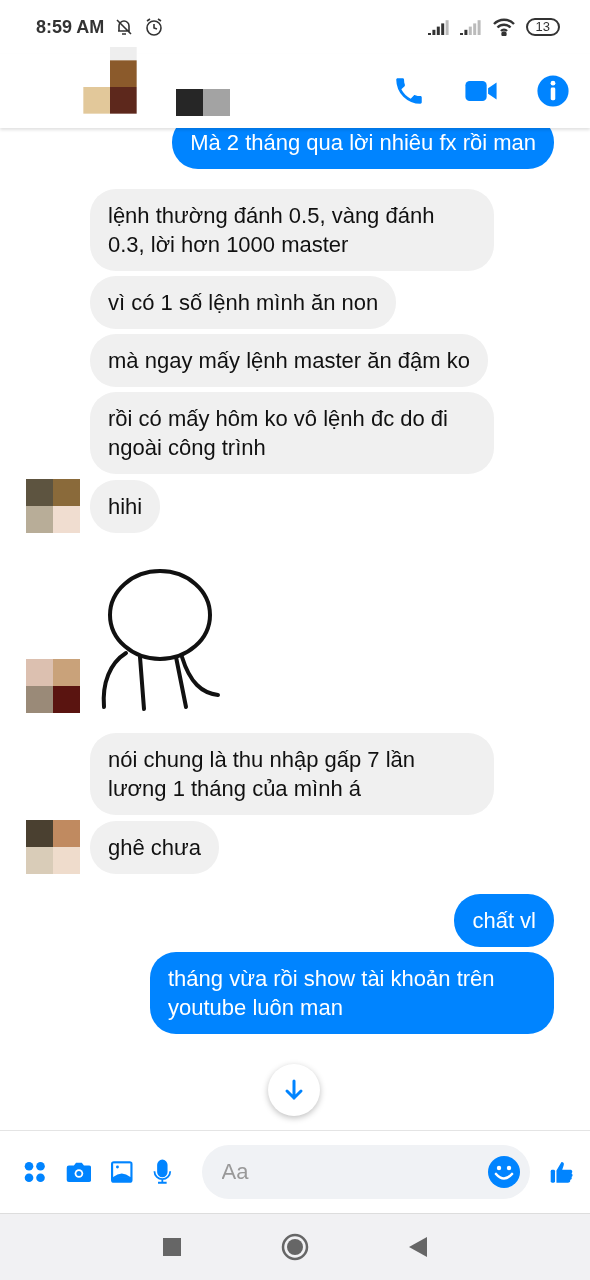 The width and height of the screenshot is (590, 1280). What do you see at coordinates (504, 920) in the screenshot?
I see `message-bubble: chất vl` at bounding box center [504, 920].